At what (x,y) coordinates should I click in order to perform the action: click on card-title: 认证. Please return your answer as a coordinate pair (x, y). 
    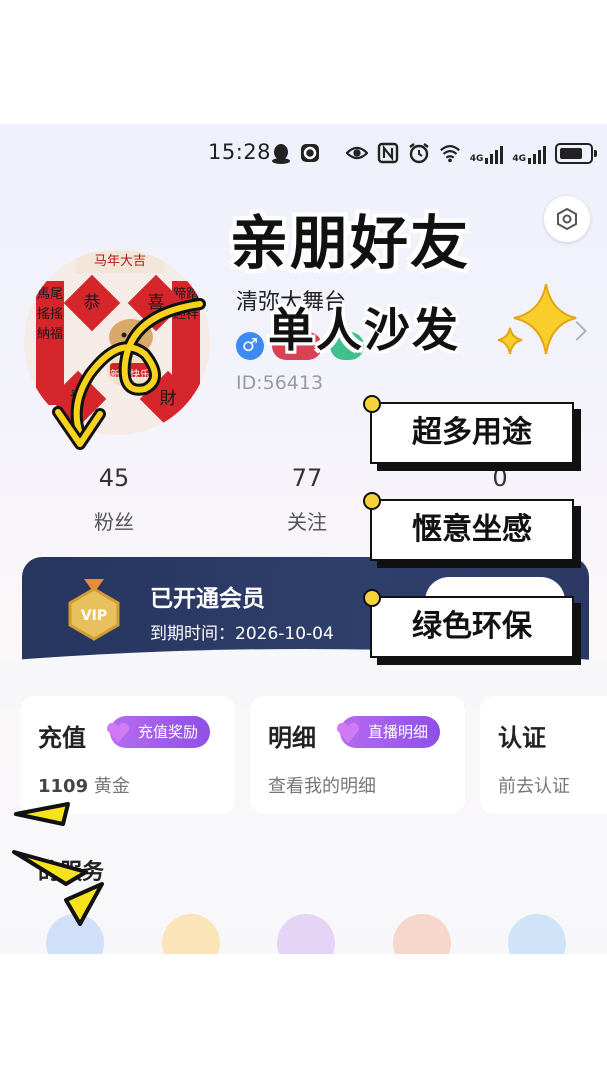
    Looking at the image, I should click on (522, 738).